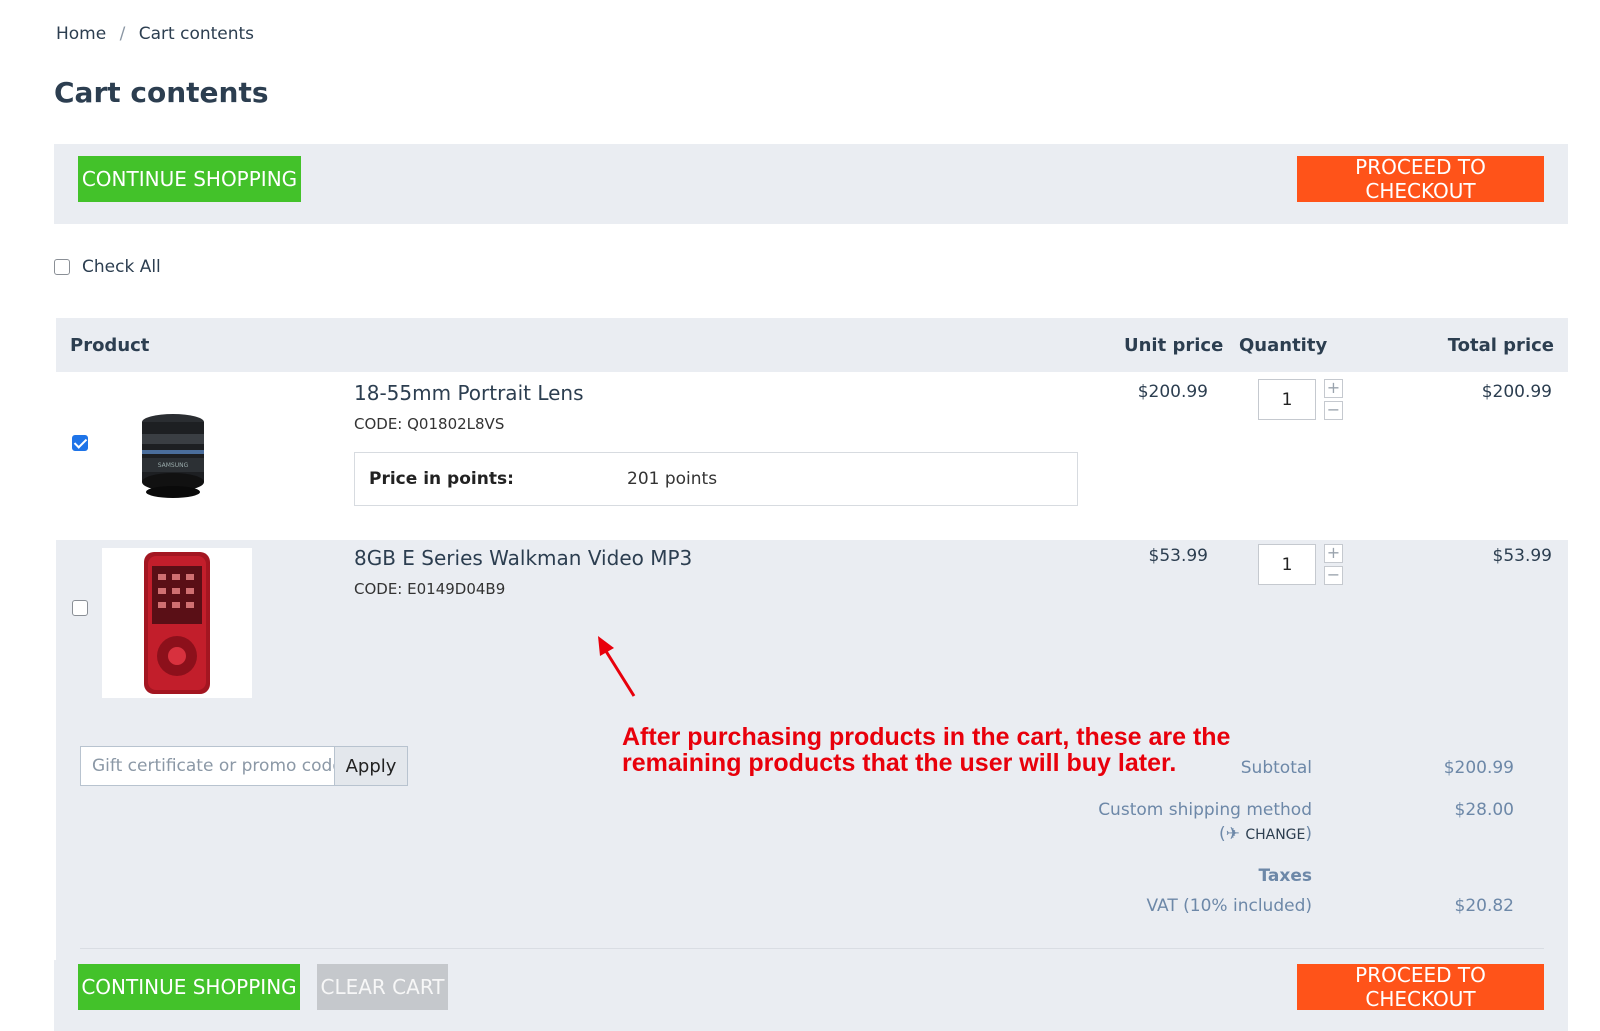  What do you see at coordinates (177, 623) in the screenshot?
I see `mp3-player-icon` at bounding box center [177, 623].